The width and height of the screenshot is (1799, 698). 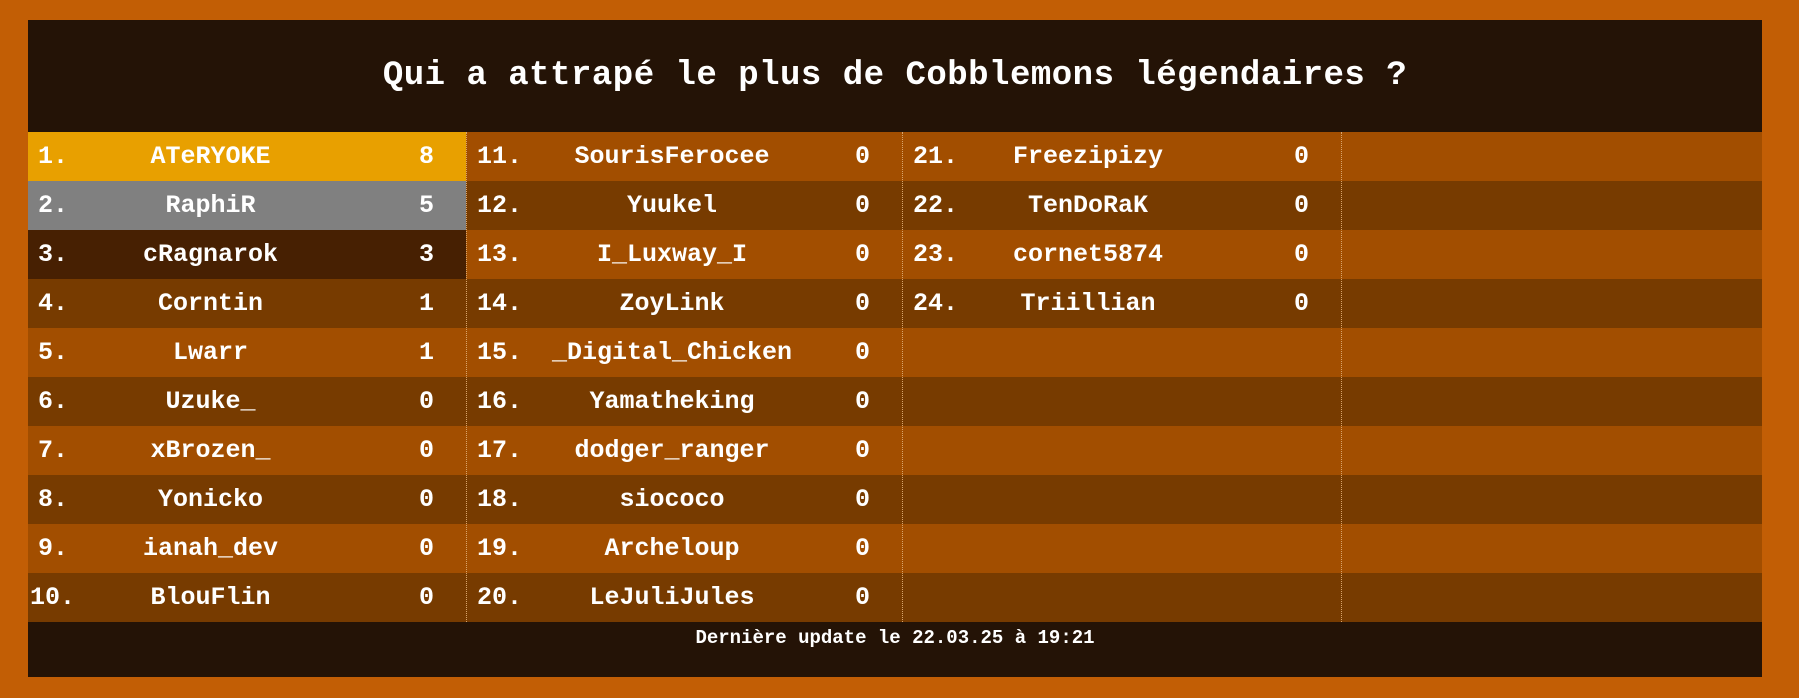 I want to click on player-name: cornet5874, so click(x=1088, y=254).